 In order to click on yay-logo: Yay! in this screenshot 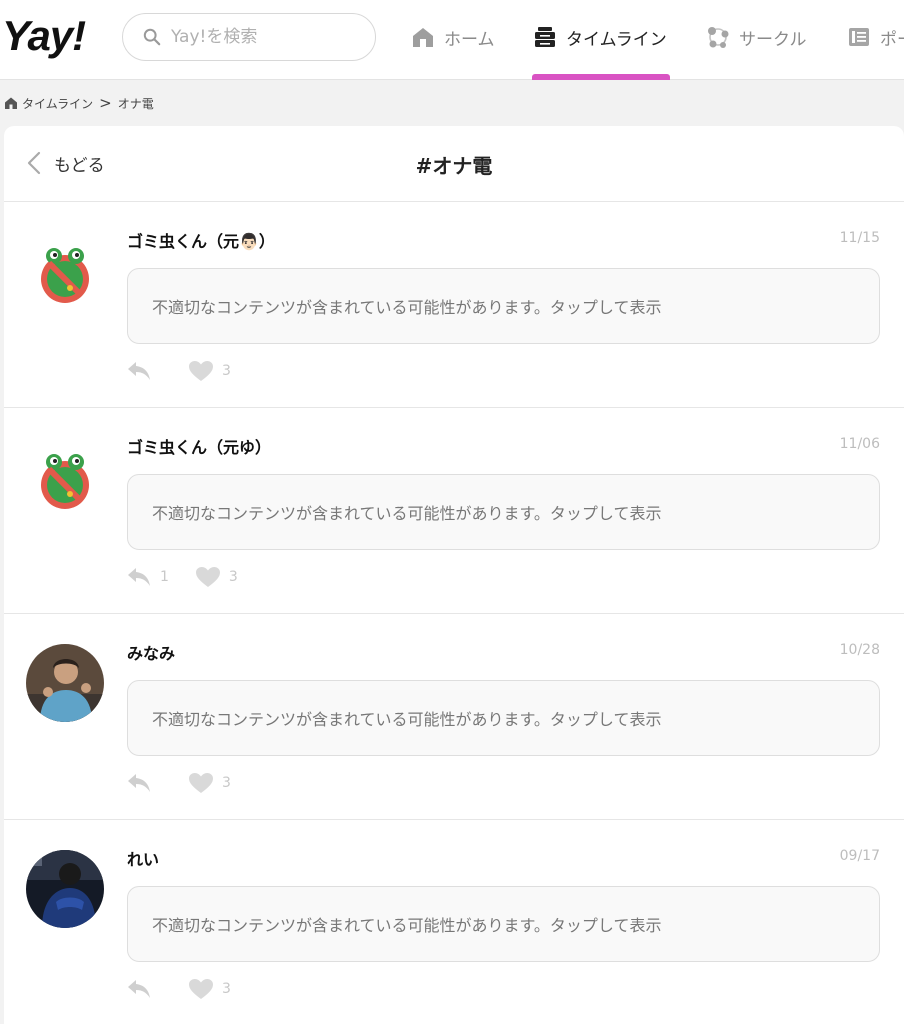, I will do `click(44, 36)`.